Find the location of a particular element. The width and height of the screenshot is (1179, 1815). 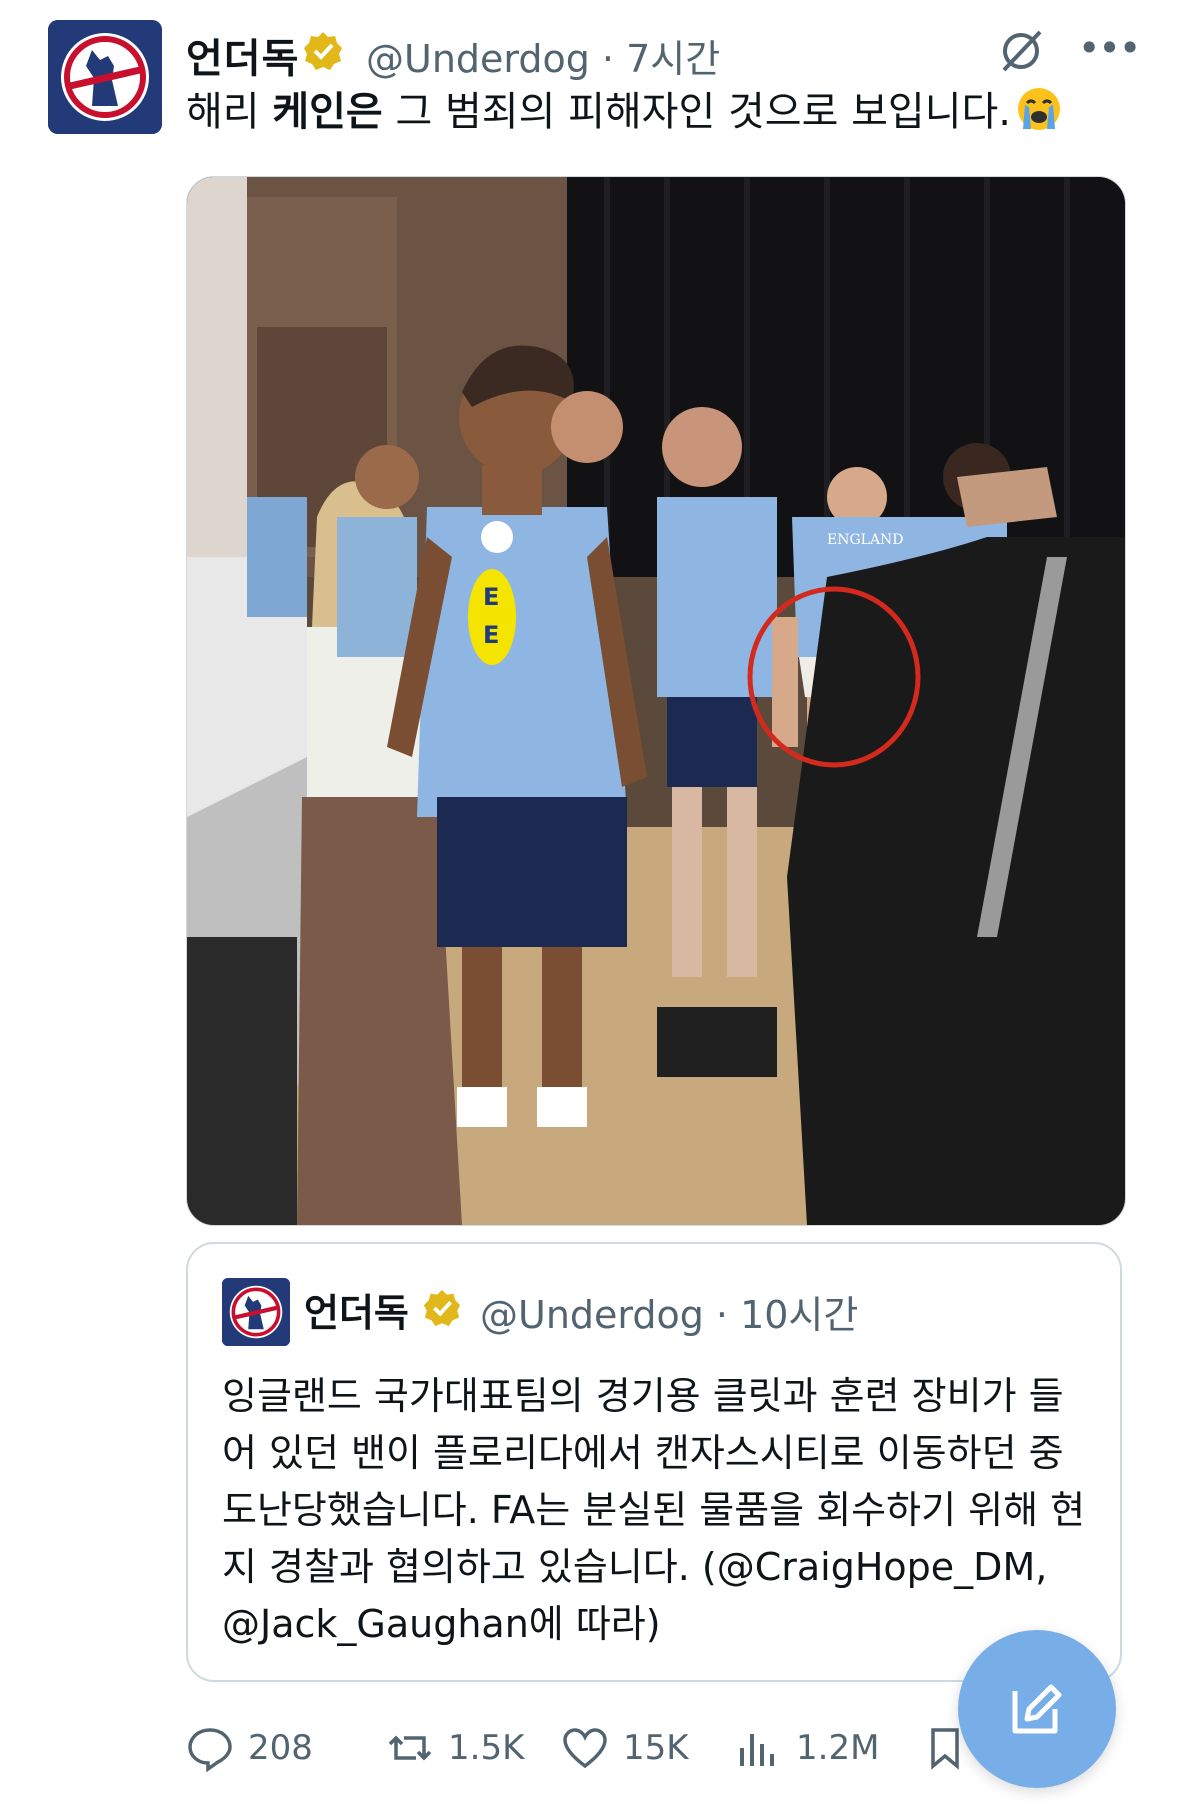

like-count: 15K is located at coordinates (656, 1748).